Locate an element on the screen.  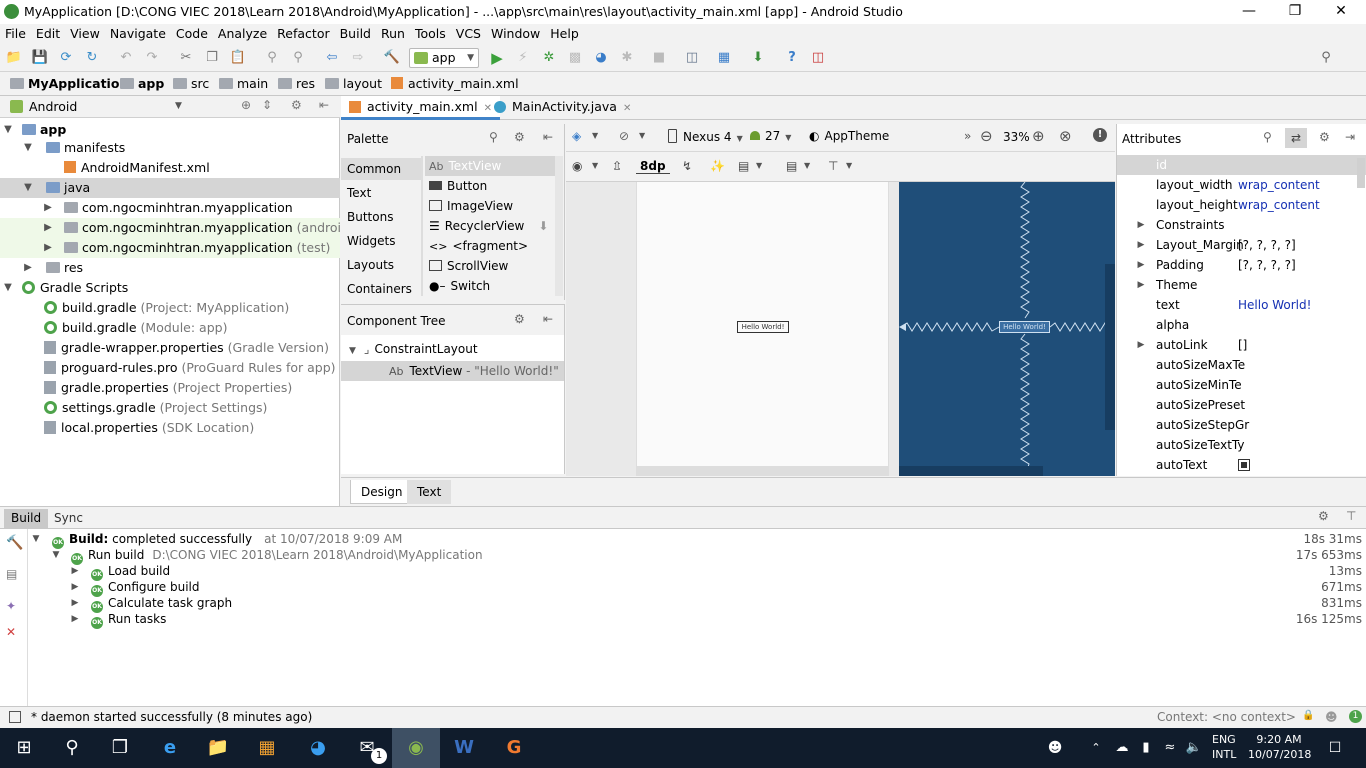
project-view-select: Android ▼ is located at coordinates (105, 106).